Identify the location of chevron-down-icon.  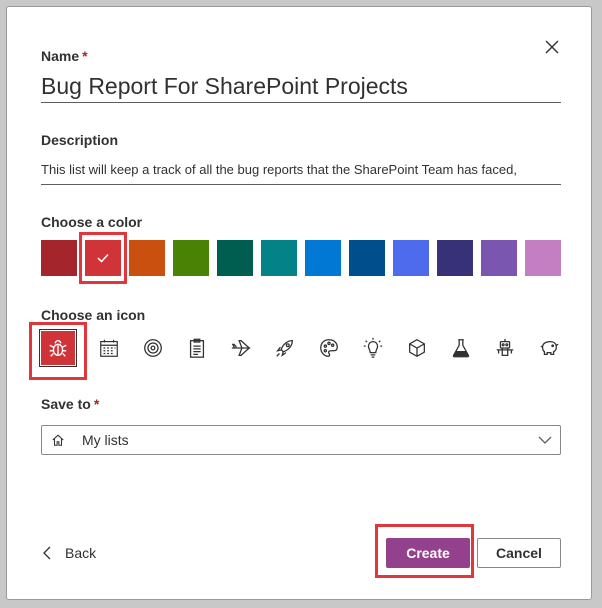
(545, 440).